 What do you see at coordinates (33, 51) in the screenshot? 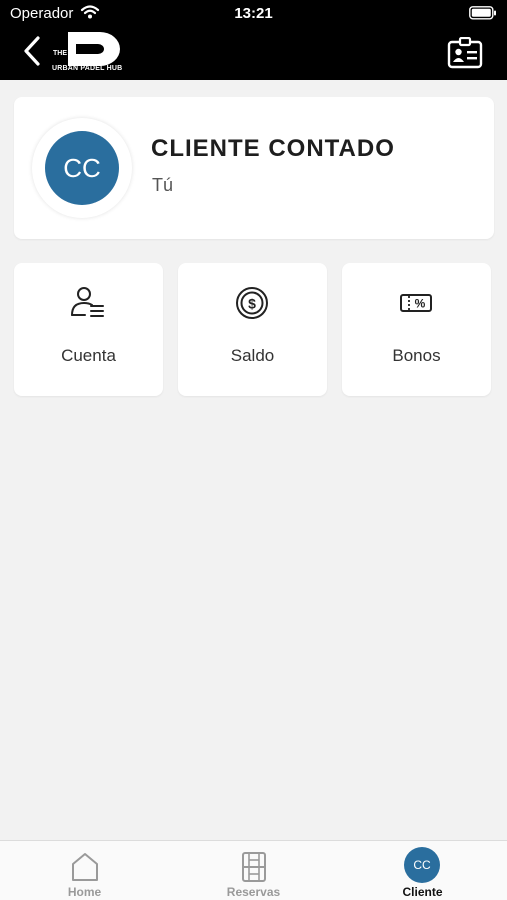
I see `chevron-left-icon` at bounding box center [33, 51].